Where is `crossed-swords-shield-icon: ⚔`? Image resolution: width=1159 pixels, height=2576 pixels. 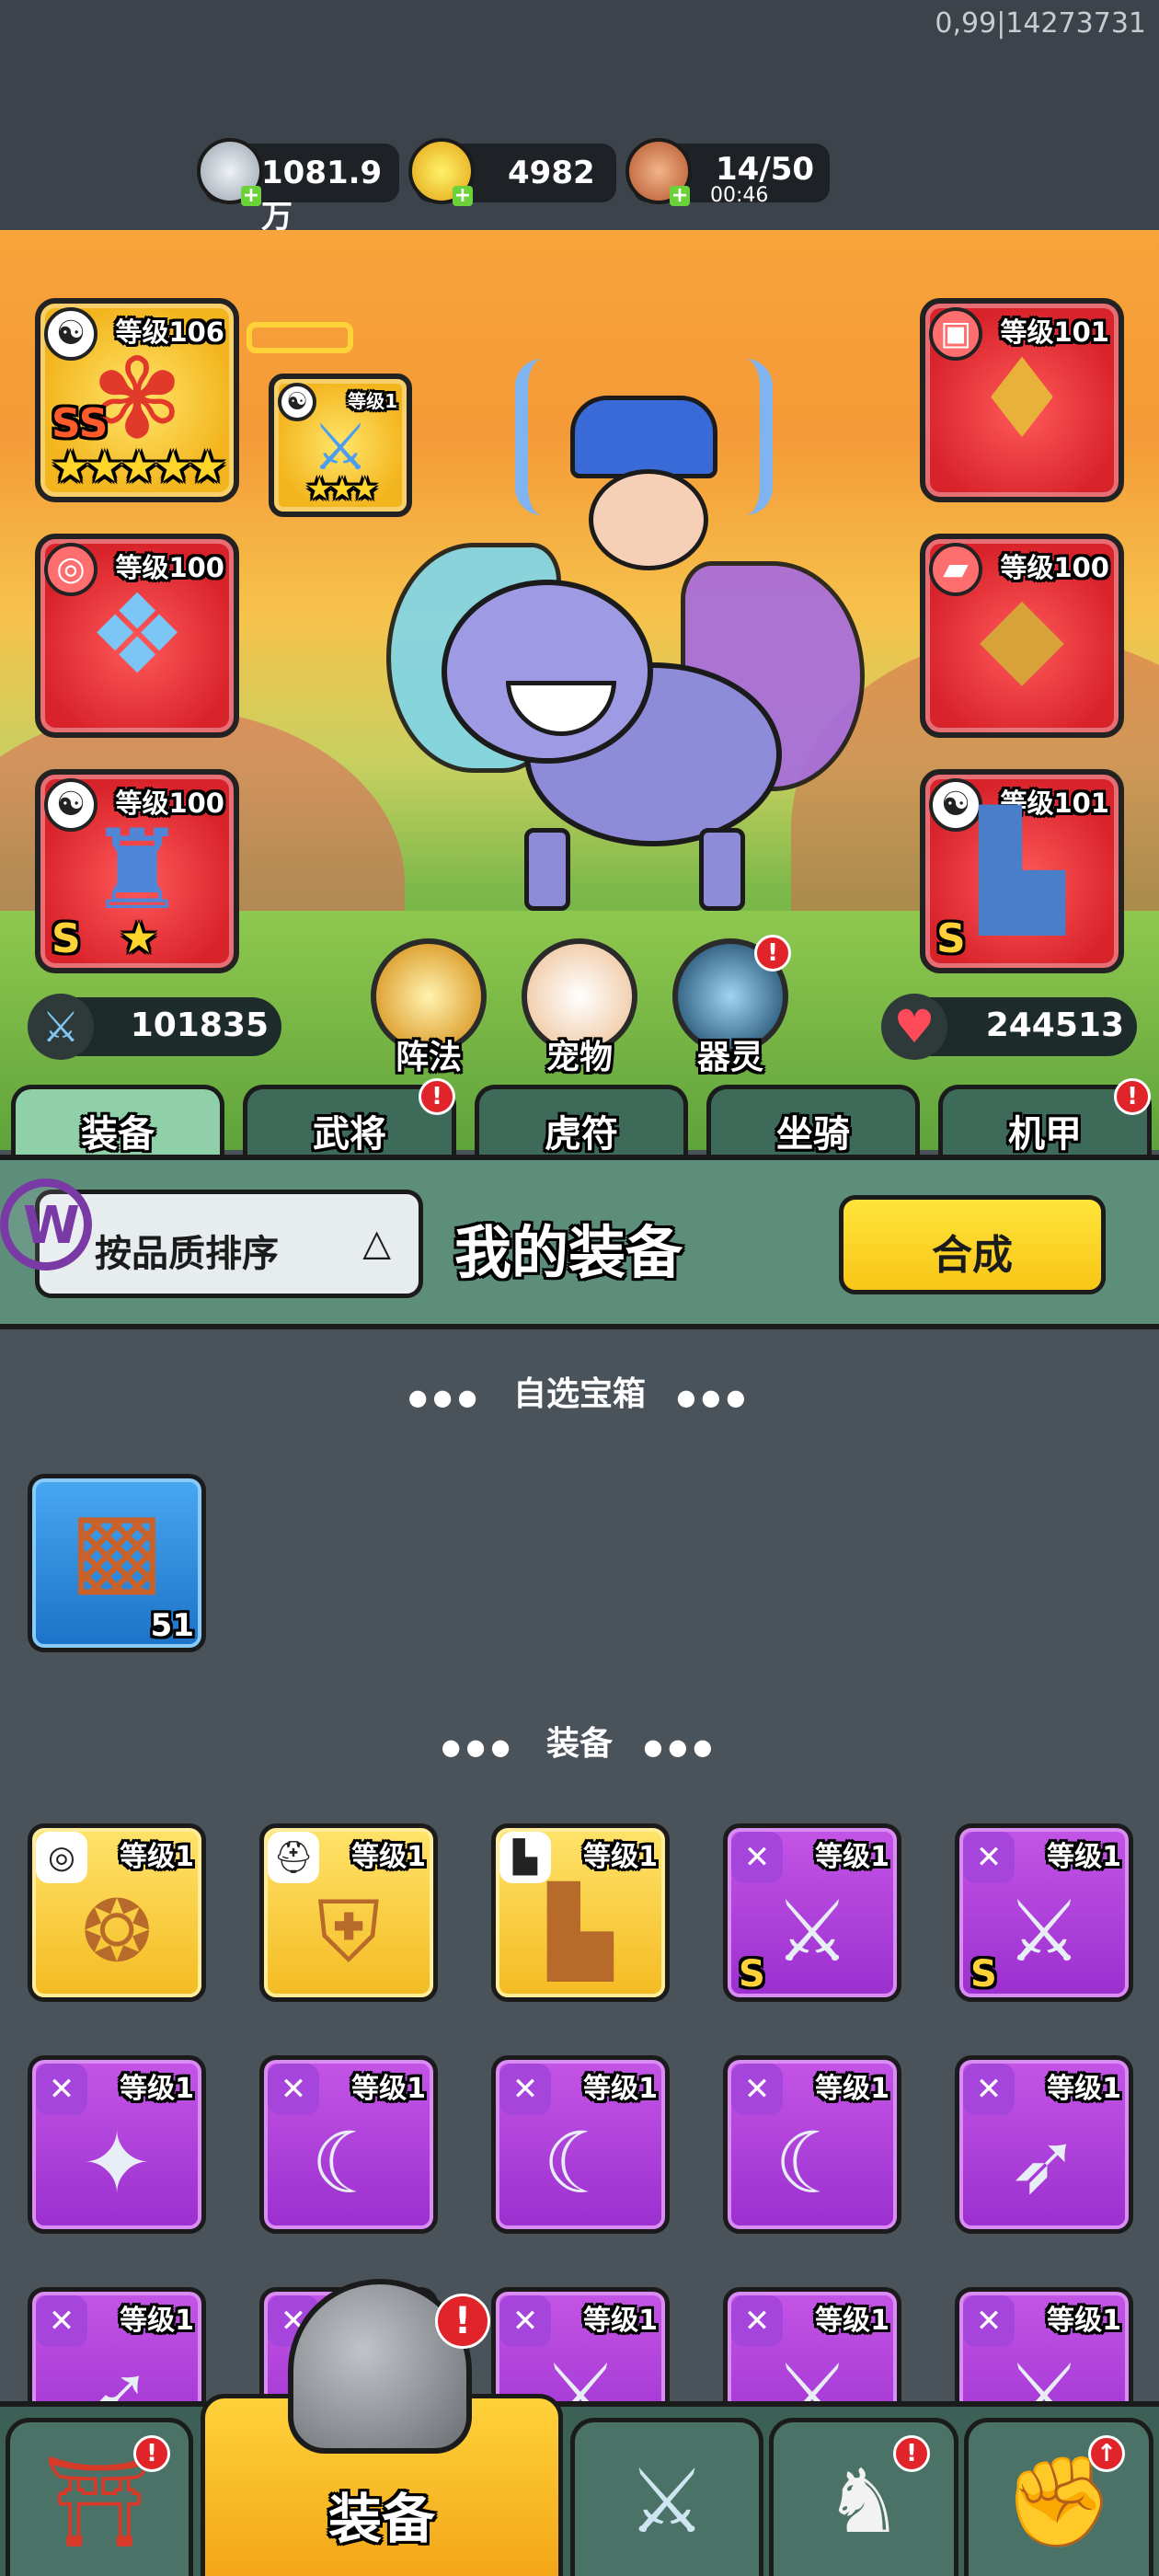
crossed-swords-shield-icon: ⚔ is located at coordinates (666, 2501).